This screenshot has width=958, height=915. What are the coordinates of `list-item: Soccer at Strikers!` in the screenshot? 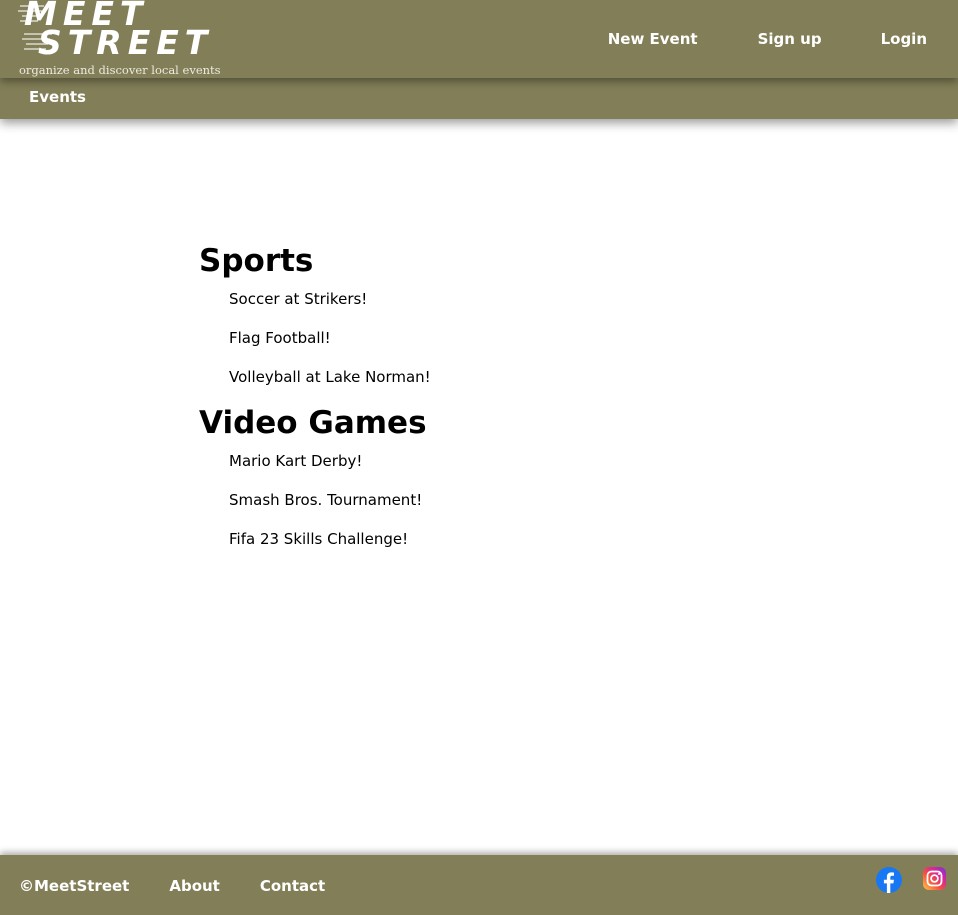 It's located at (514, 309).